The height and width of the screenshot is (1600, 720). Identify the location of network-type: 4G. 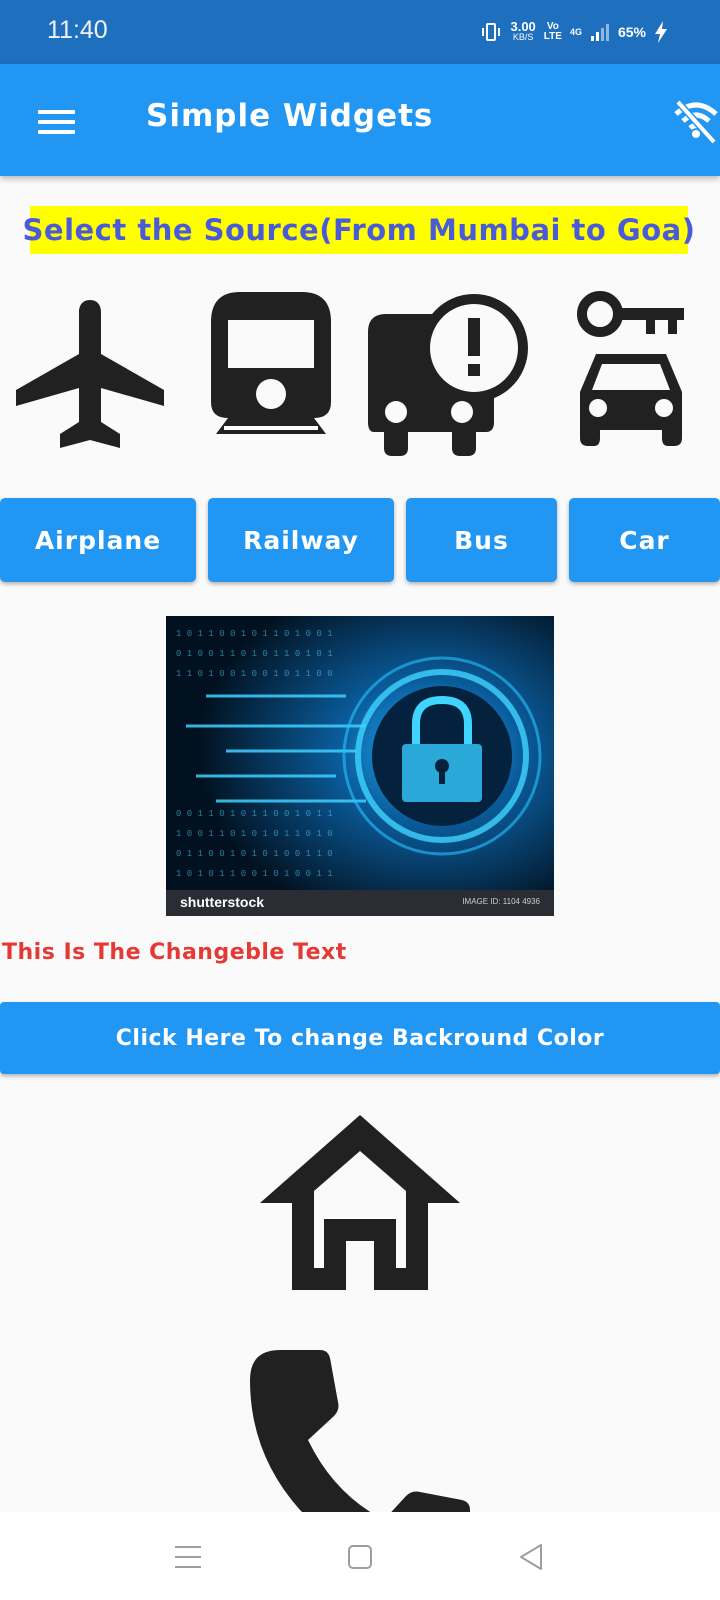
(575, 32).